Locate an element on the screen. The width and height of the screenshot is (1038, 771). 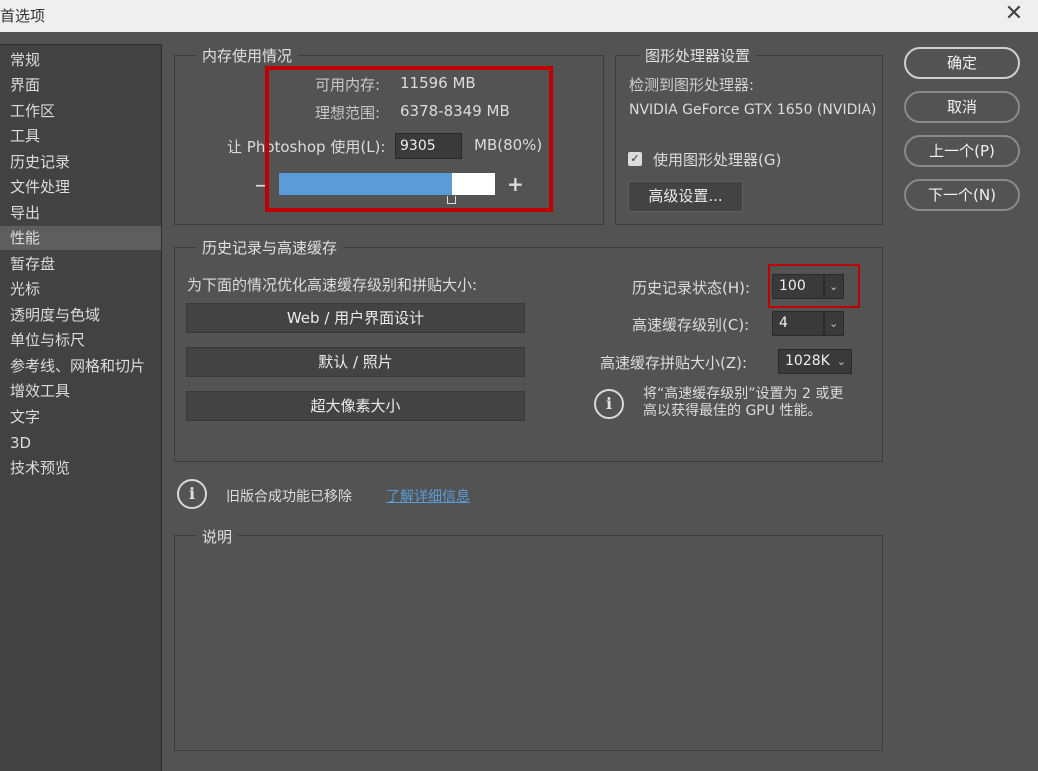
gpu-detected-value: NVIDIA GeForce GTX 1650 (NVIDIA) is located at coordinates (753, 110).